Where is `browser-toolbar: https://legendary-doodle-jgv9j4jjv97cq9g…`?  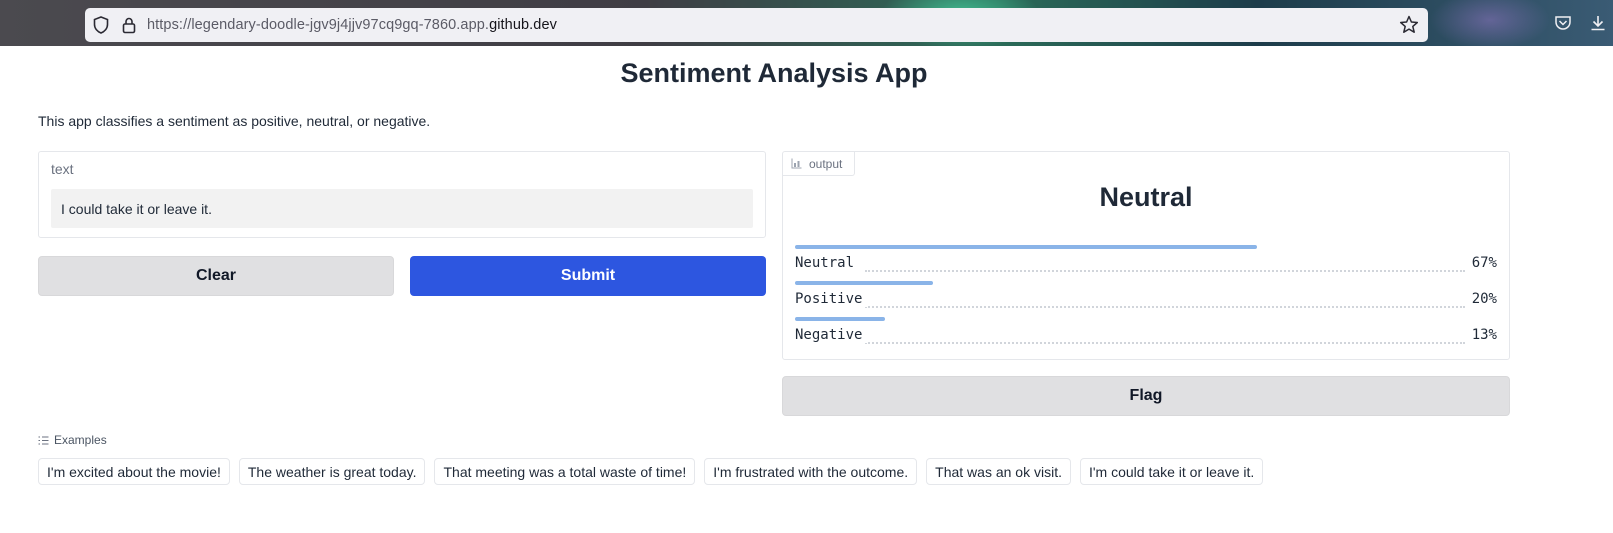
browser-toolbar: https://legendary-doodle-jgv9j4jjv97cq9g… is located at coordinates (806, 23).